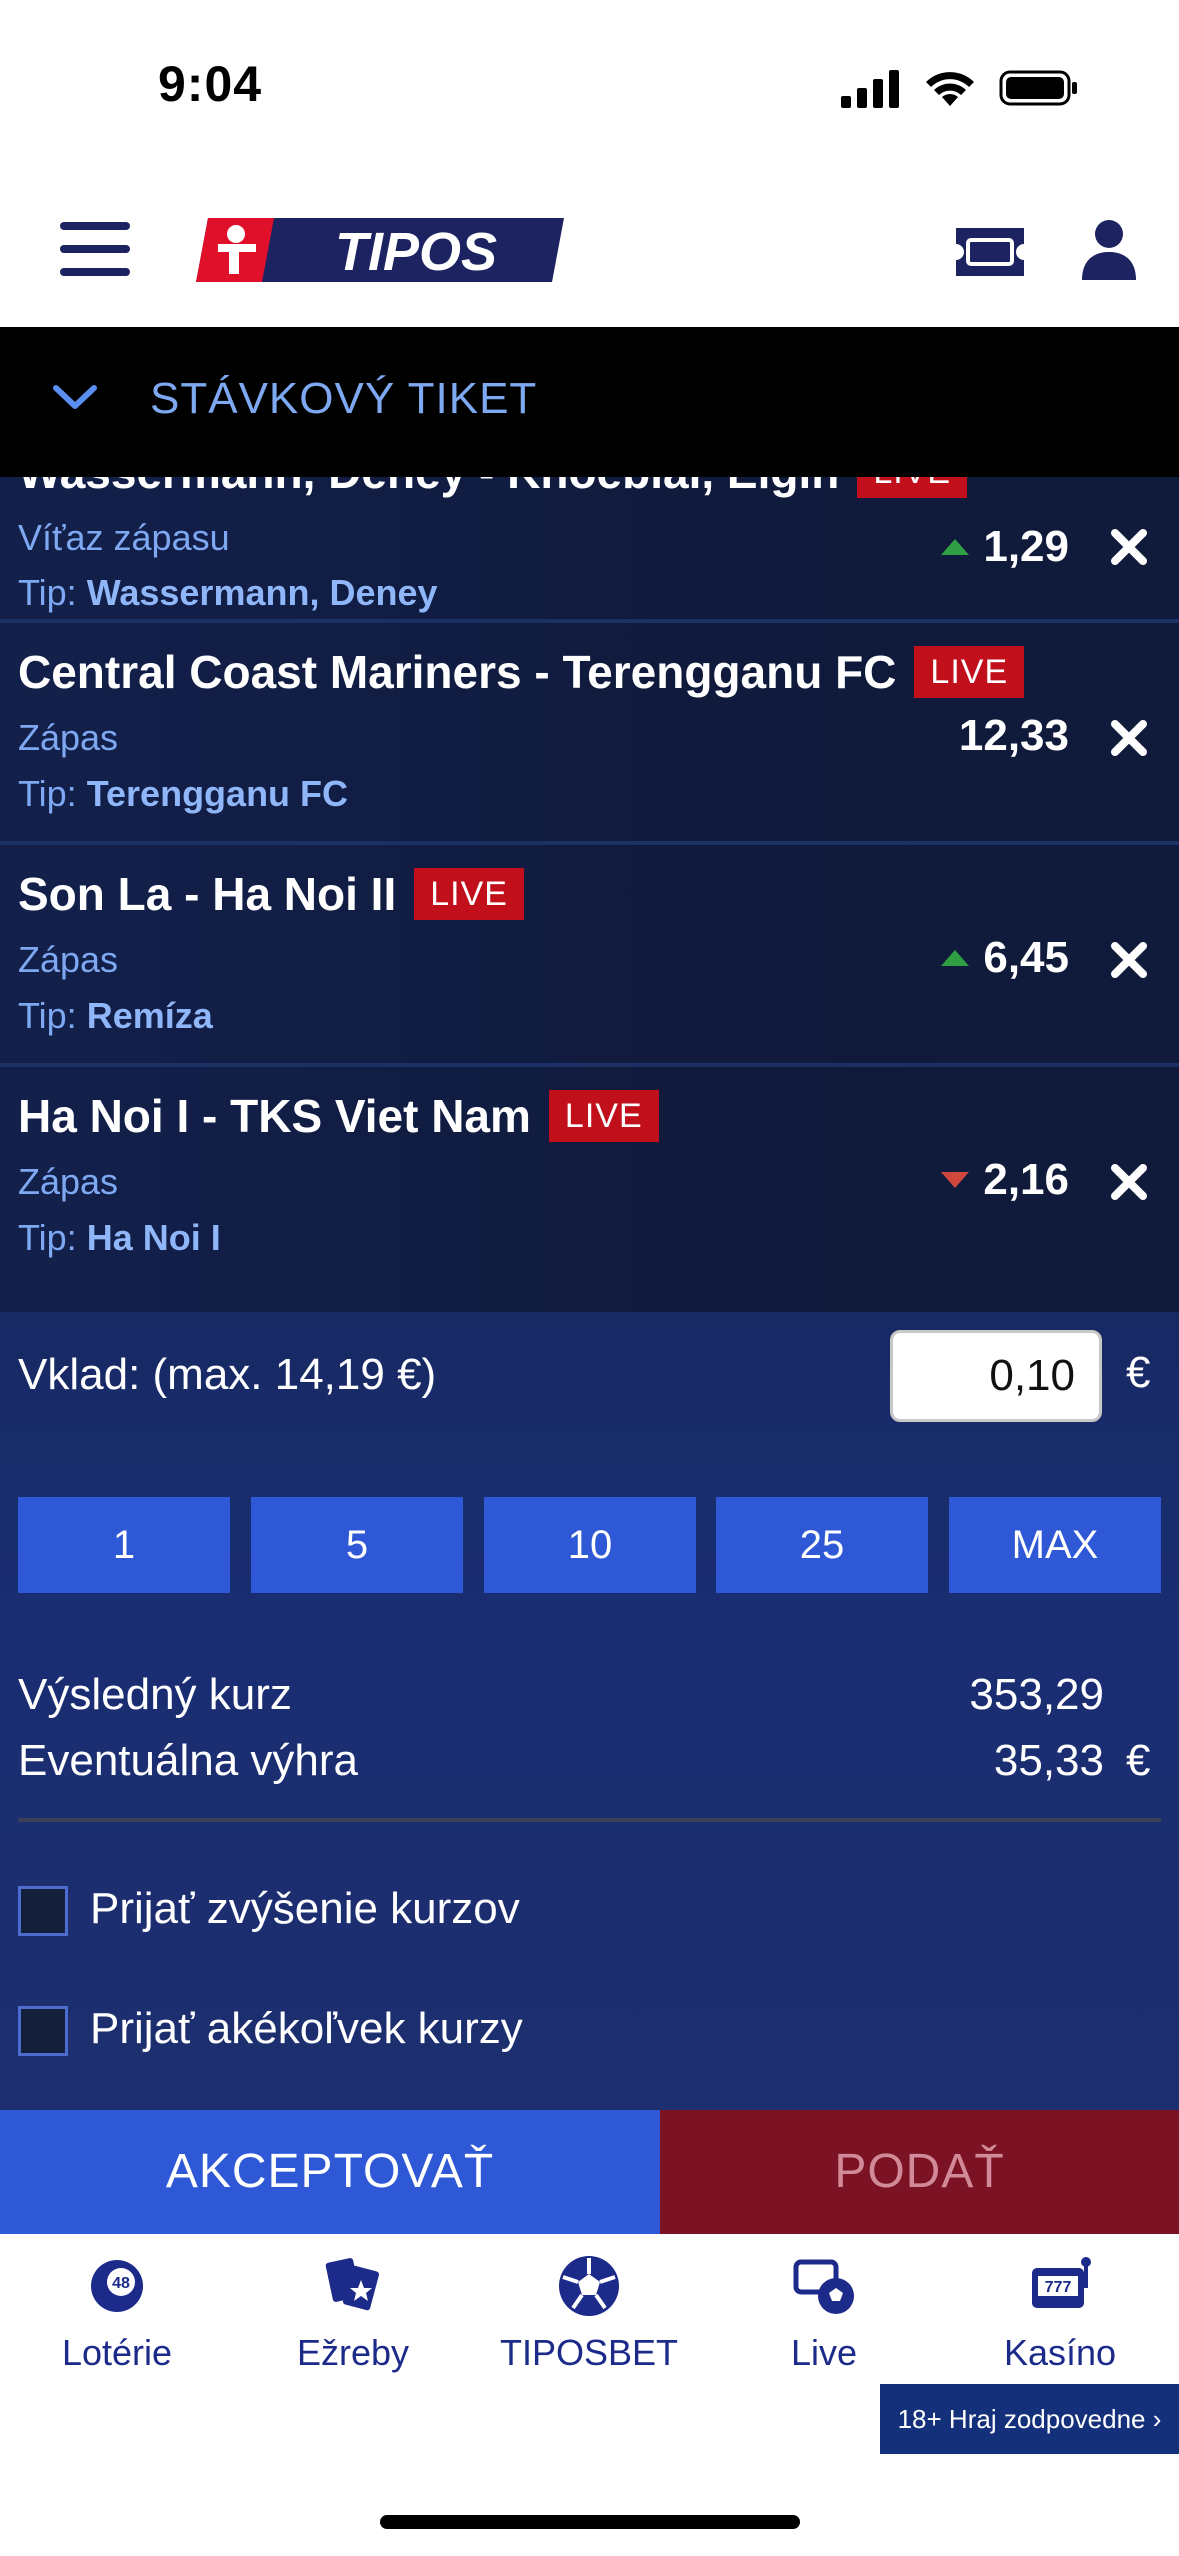 Image resolution: width=1179 pixels, height=2556 pixels. I want to click on nav-label: Lotérie, so click(117, 2352).